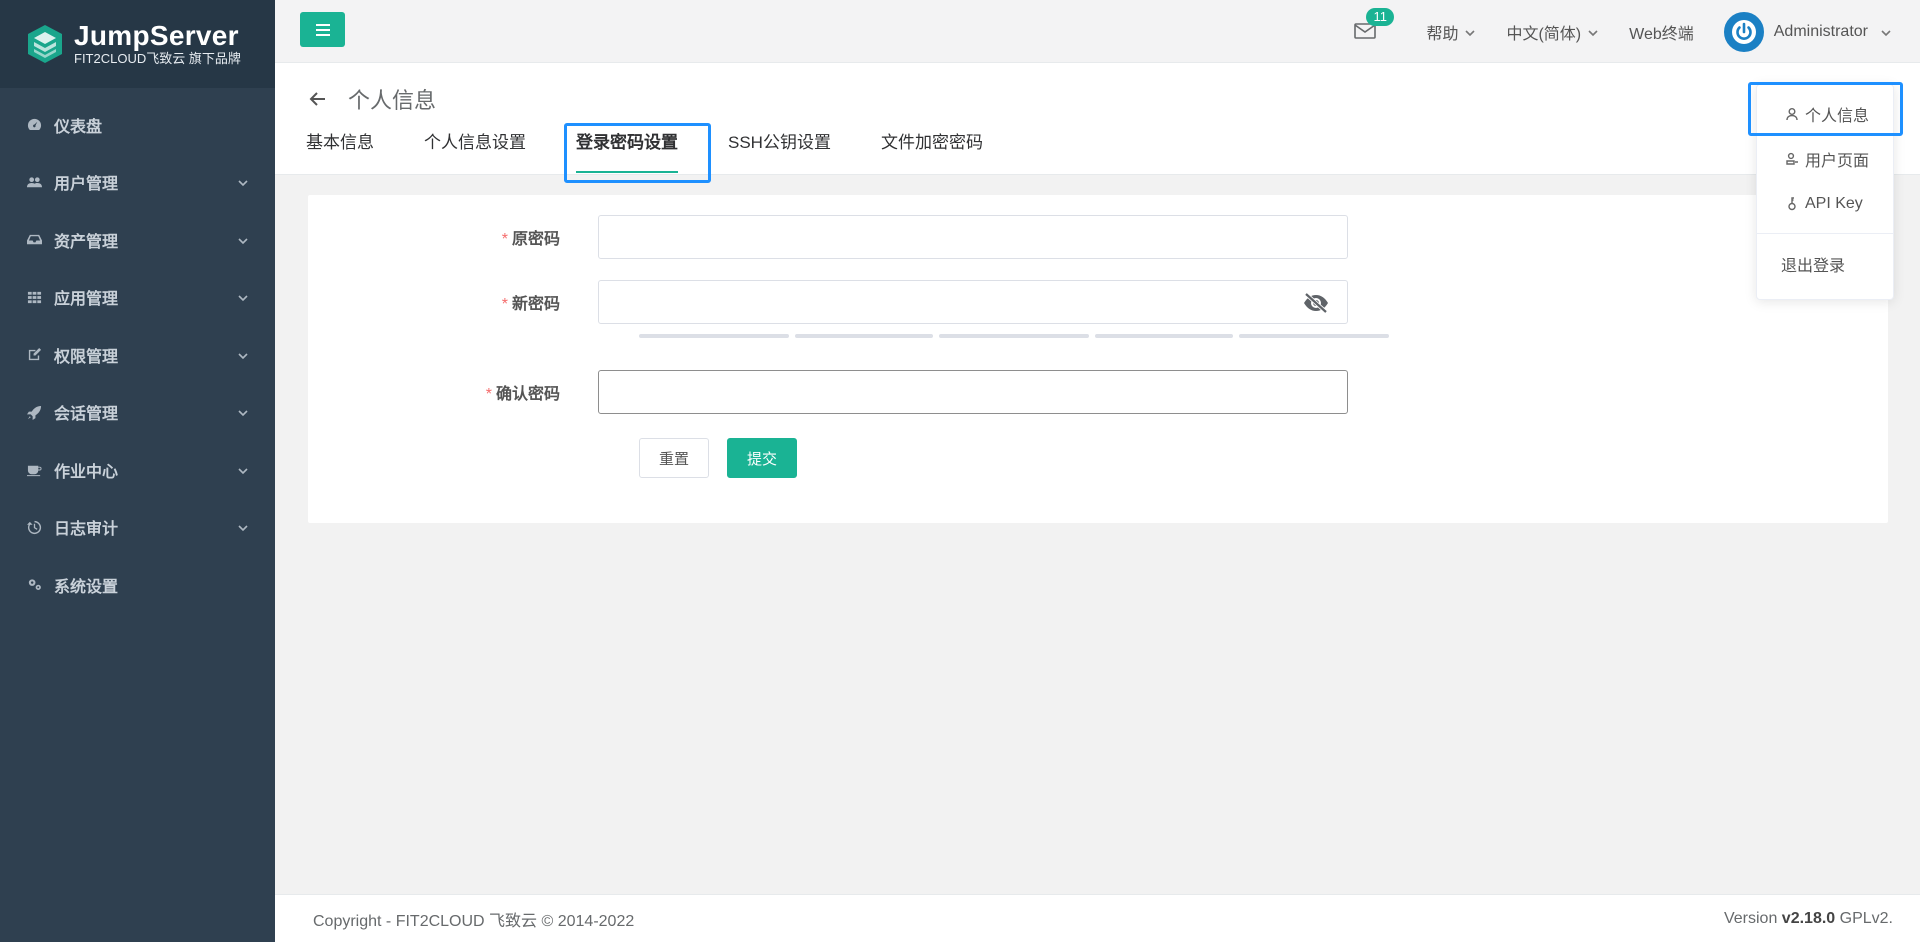 The image size is (1920, 942). I want to click on page-title: 个人信息, so click(392, 100).